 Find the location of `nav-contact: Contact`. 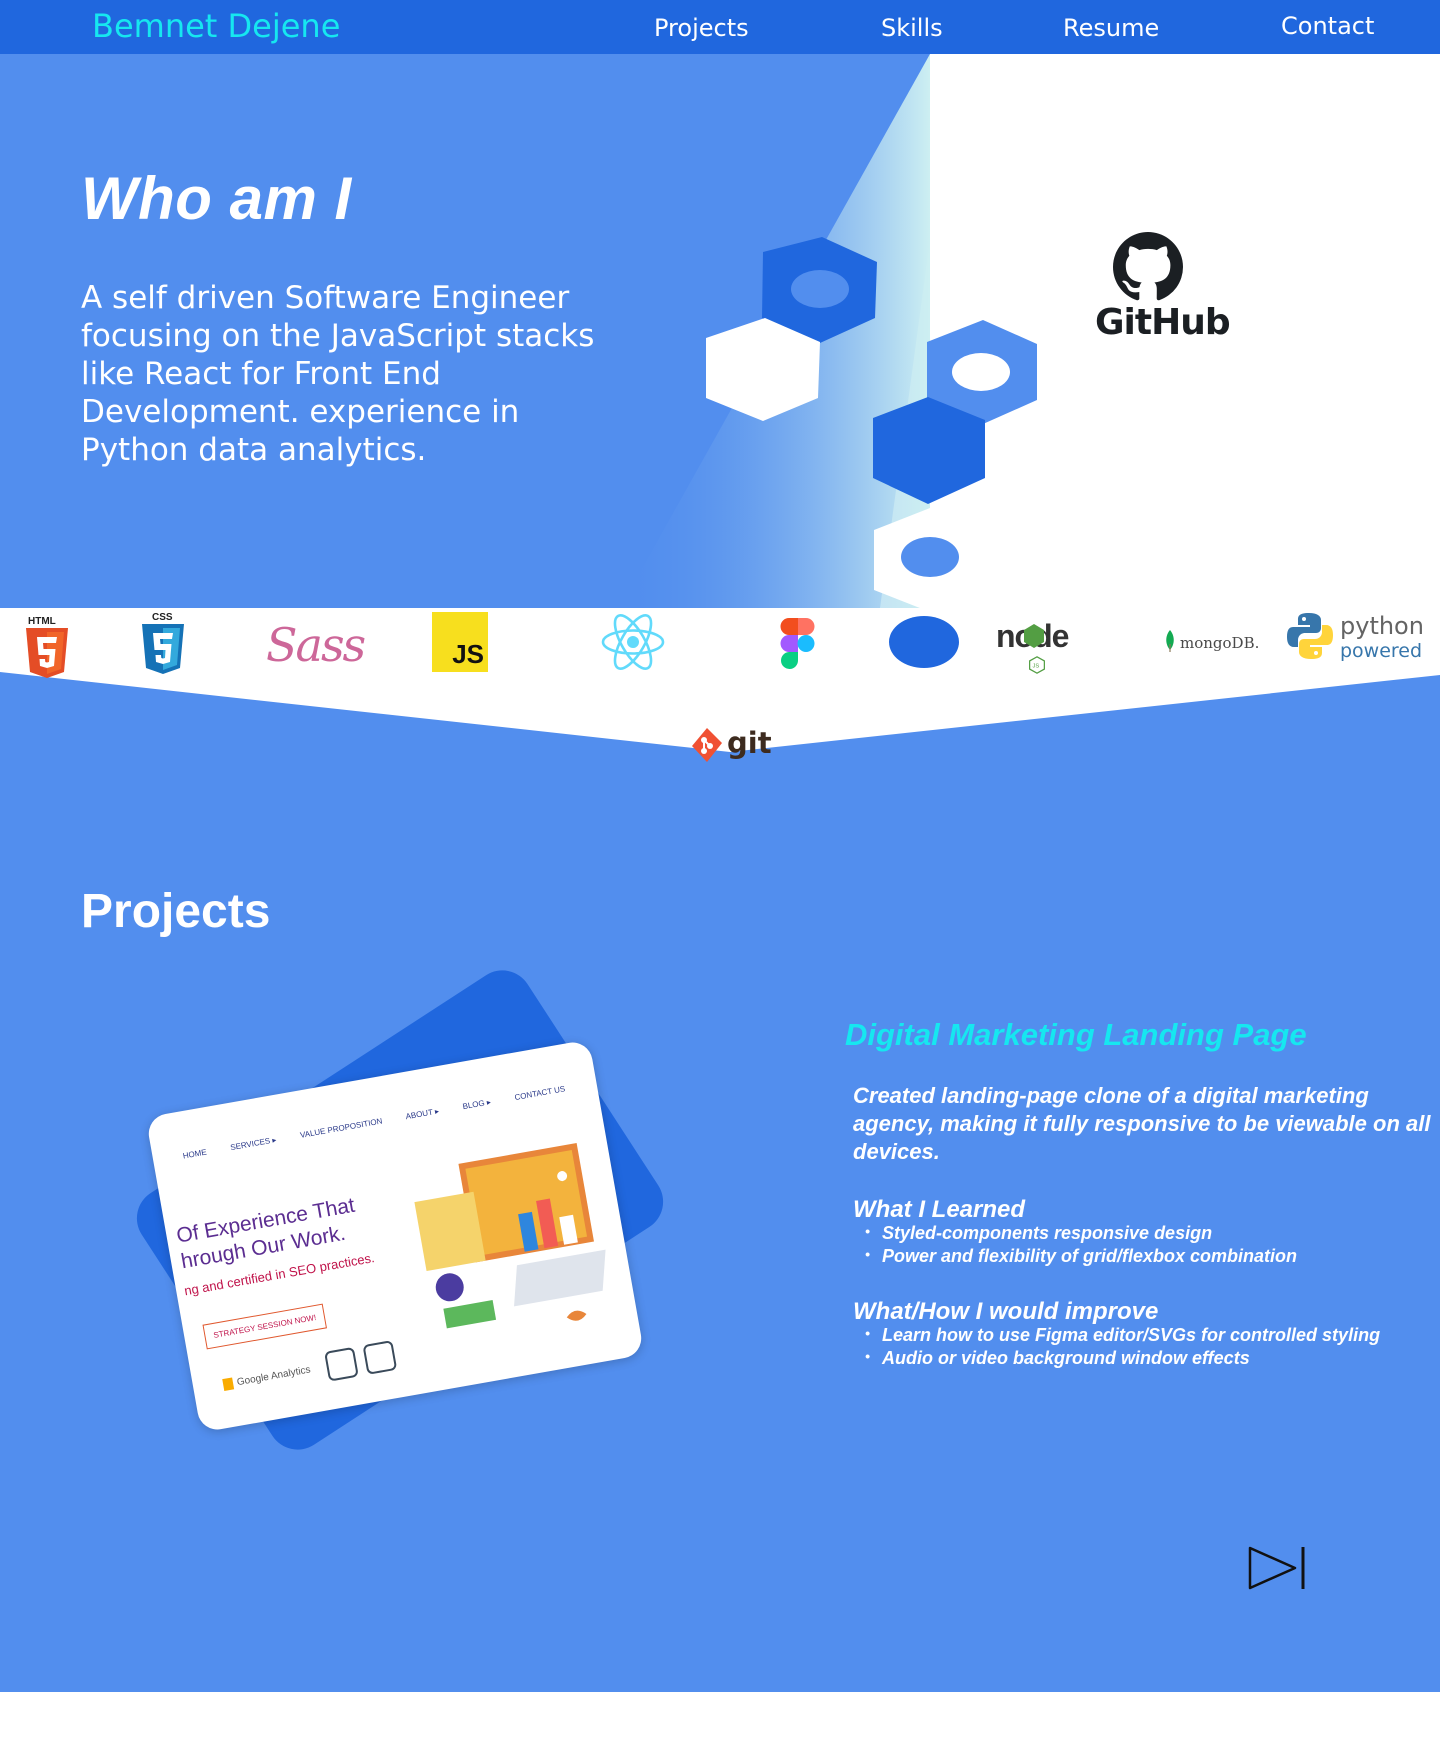

nav-contact: Contact is located at coordinates (1327, 26).